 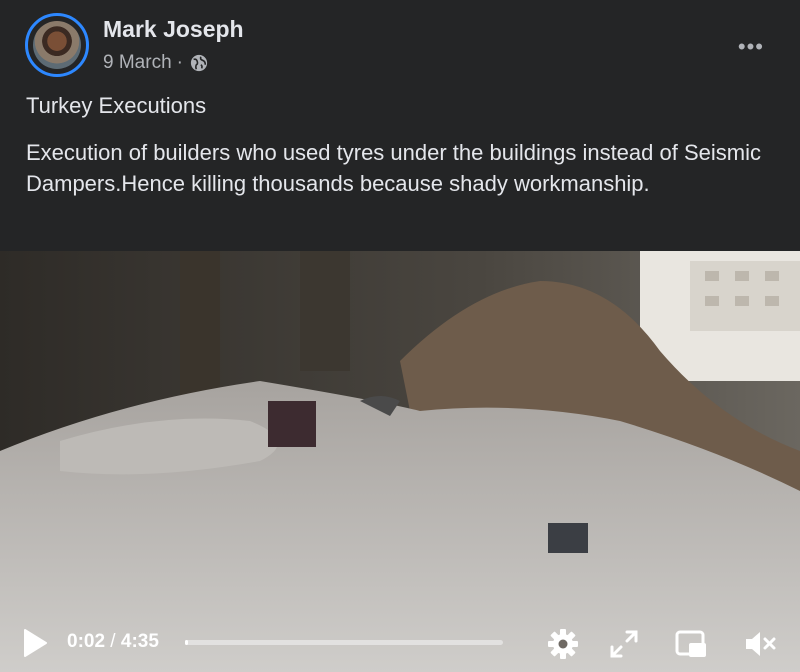 I want to click on current-time: 0:02, so click(x=86, y=641).